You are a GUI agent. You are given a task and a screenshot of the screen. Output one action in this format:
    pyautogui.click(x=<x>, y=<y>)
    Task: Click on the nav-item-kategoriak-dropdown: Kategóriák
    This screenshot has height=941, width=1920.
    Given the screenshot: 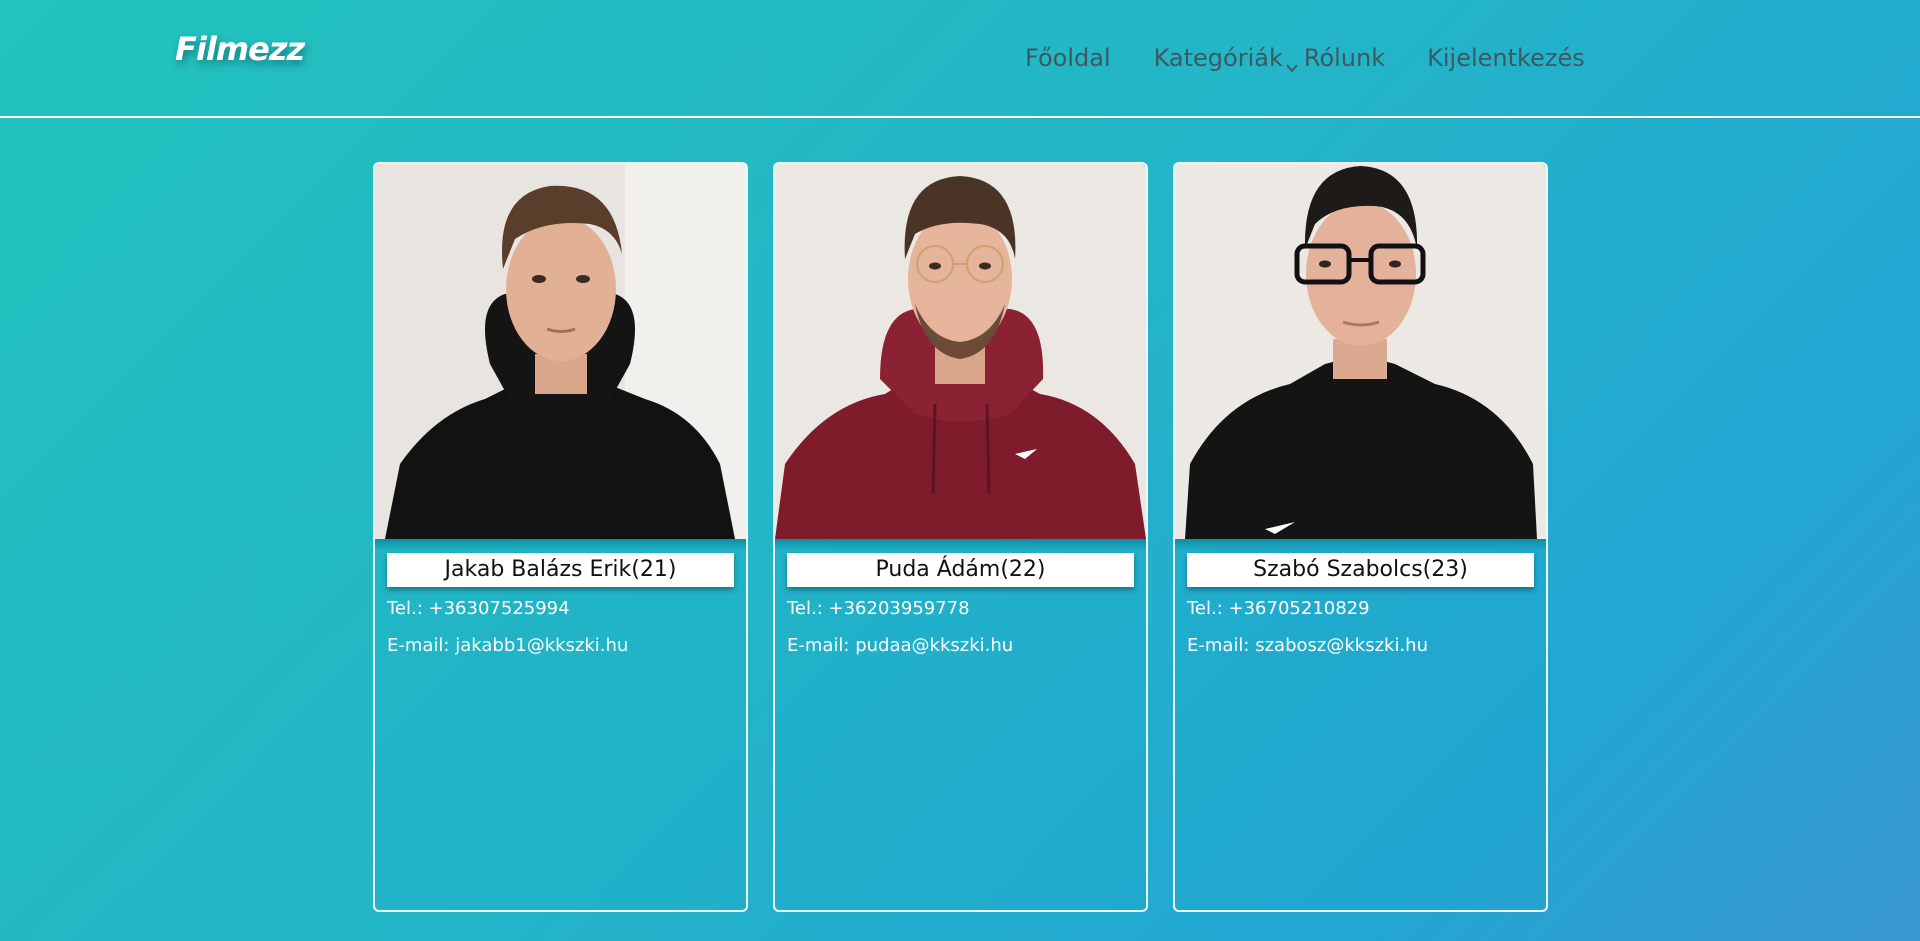 What is the action you would take?
    pyautogui.click(x=1227, y=58)
    